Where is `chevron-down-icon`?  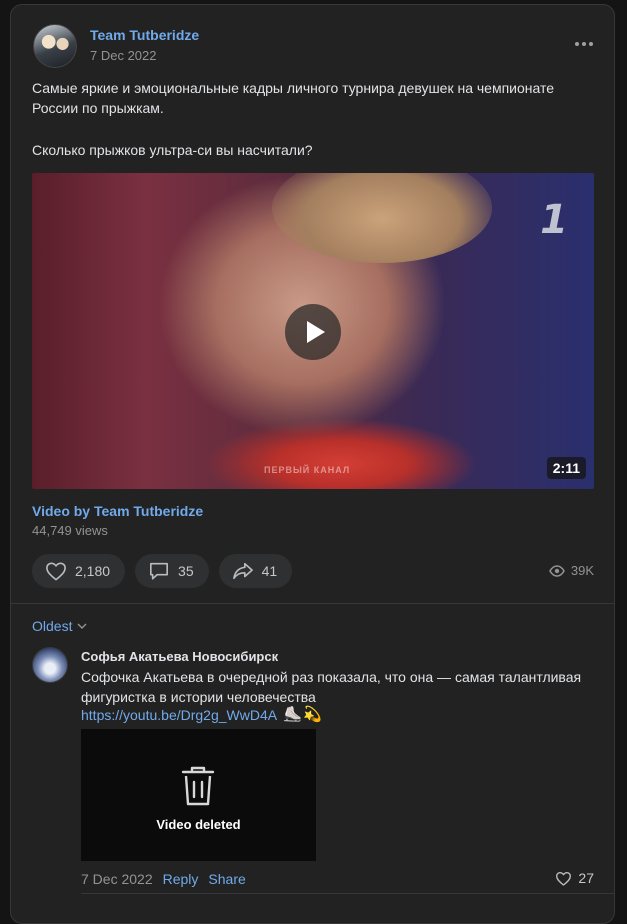
chevron-down-icon is located at coordinates (82, 626).